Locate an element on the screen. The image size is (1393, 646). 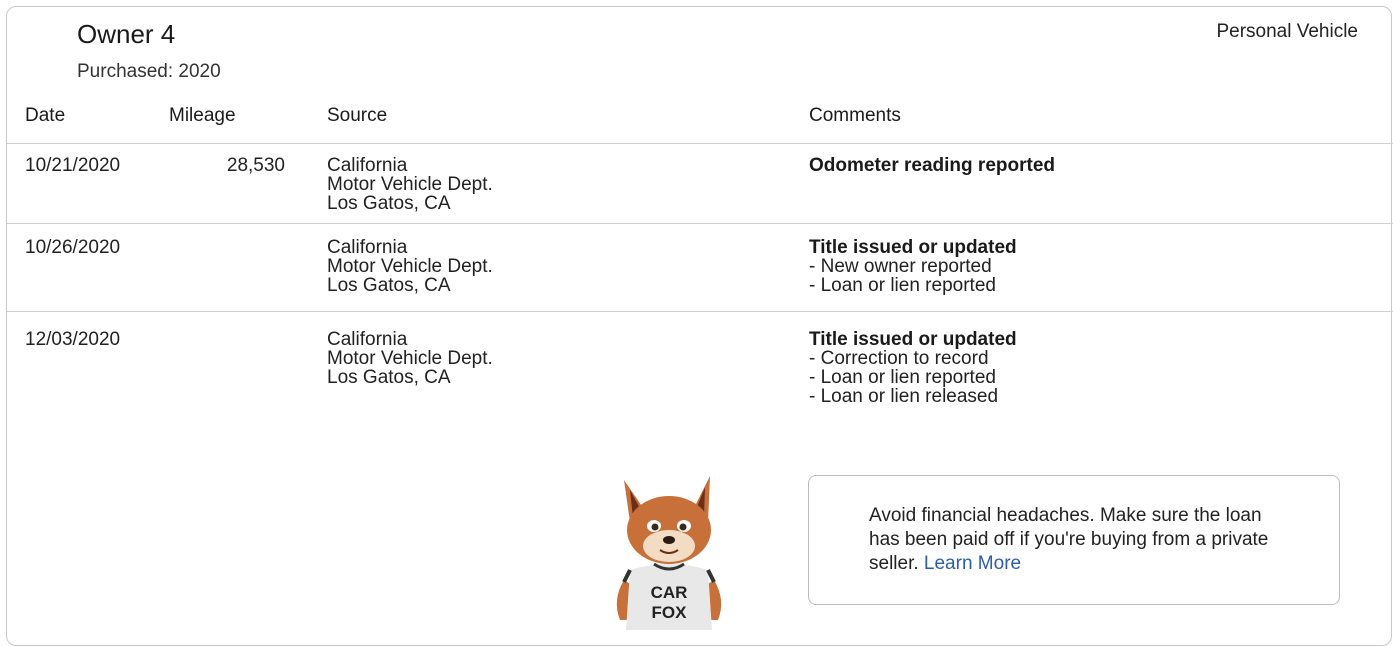
comment-item: - Loan or lien released is located at coordinates (904, 396).